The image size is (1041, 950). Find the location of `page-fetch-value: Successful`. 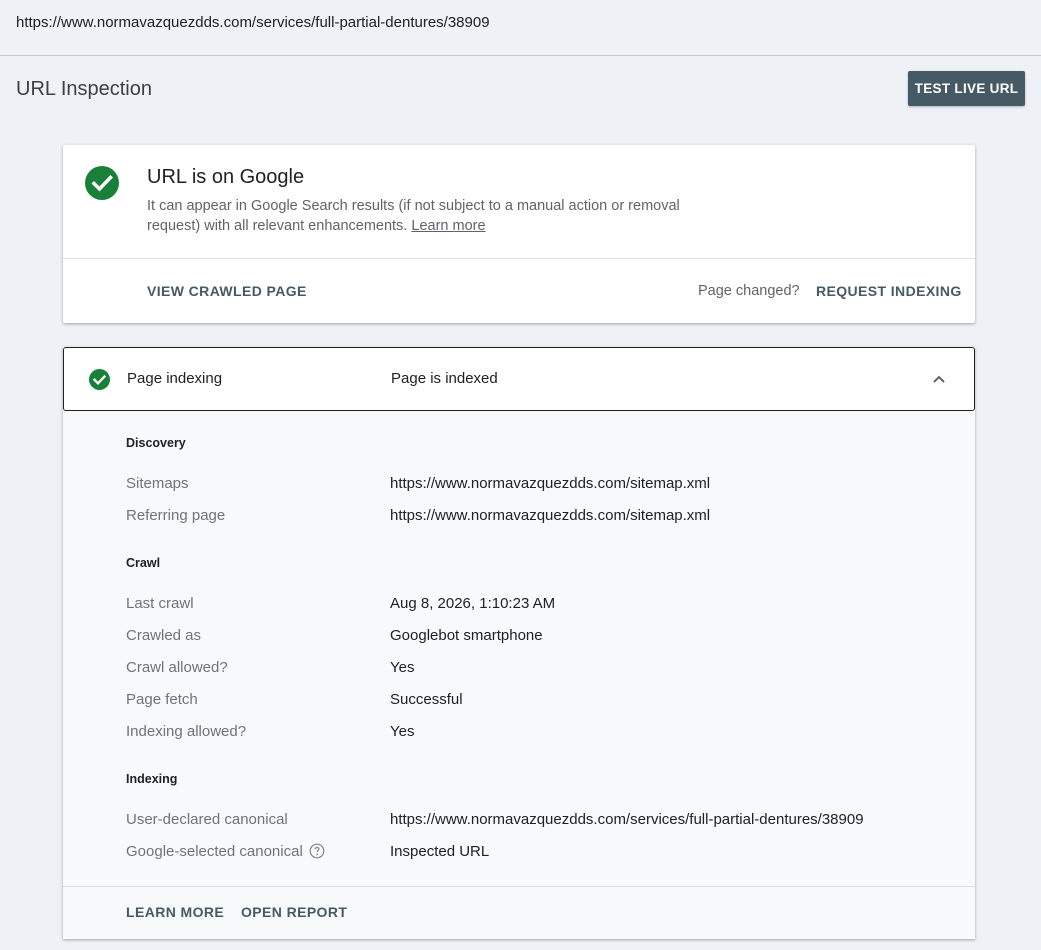

page-fetch-value: Successful is located at coordinates (426, 699).